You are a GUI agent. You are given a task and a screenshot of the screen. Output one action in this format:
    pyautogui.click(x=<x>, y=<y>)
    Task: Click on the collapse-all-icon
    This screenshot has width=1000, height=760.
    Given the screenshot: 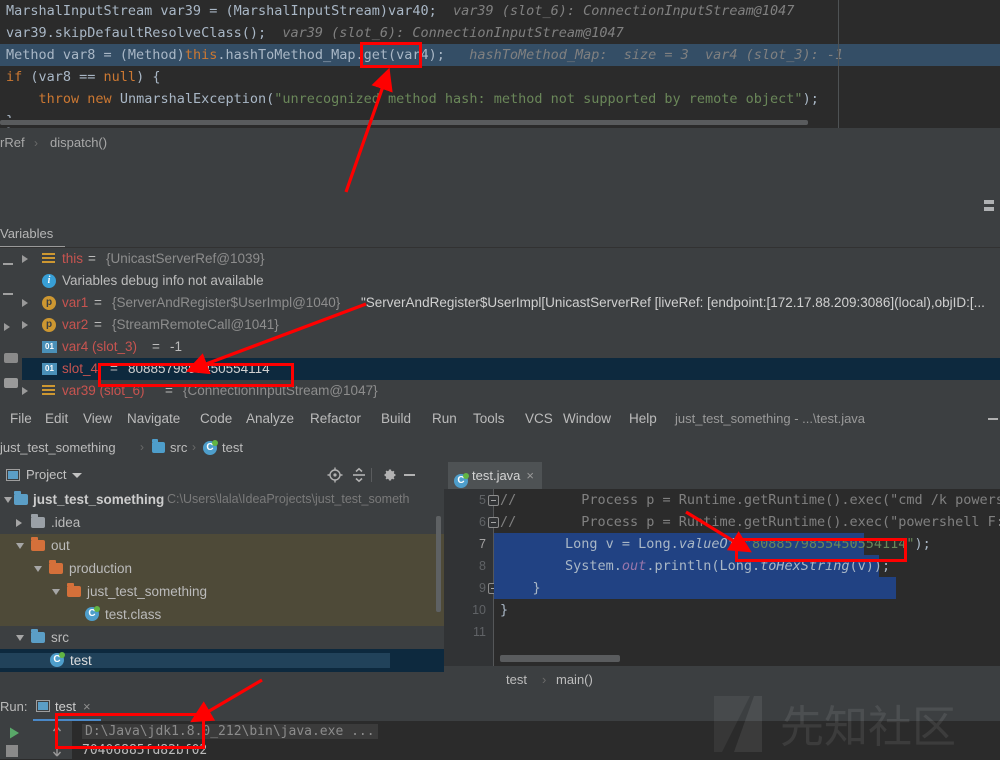 What is the action you would take?
    pyautogui.click(x=359, y=475)
    